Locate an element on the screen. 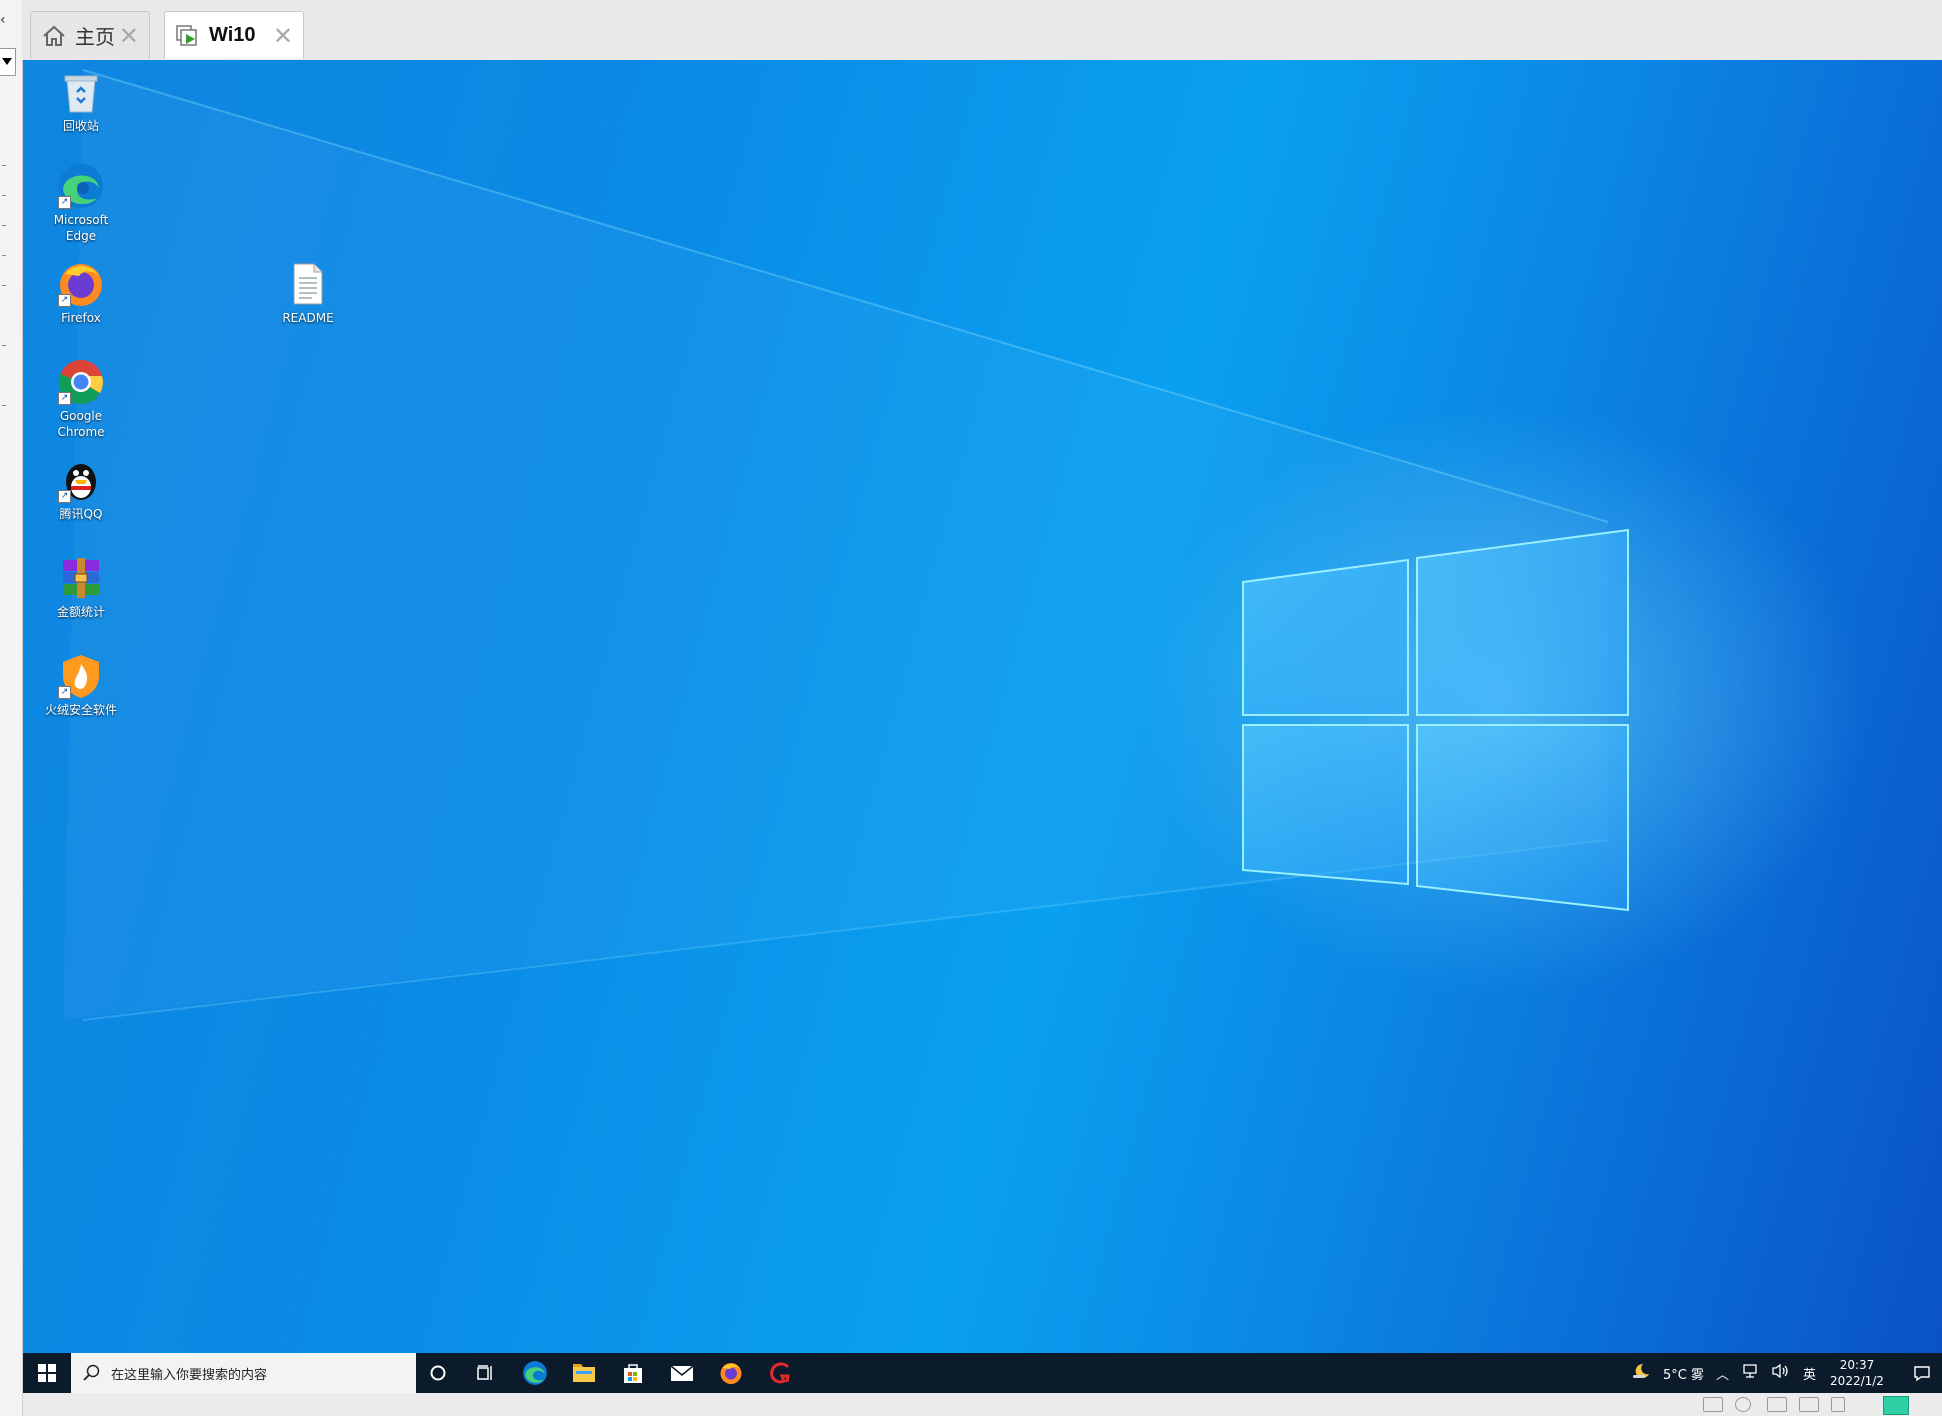 The width and height of the screenshot is (1942, 1416). cortana-icon is located at coordinates (438, 1373).